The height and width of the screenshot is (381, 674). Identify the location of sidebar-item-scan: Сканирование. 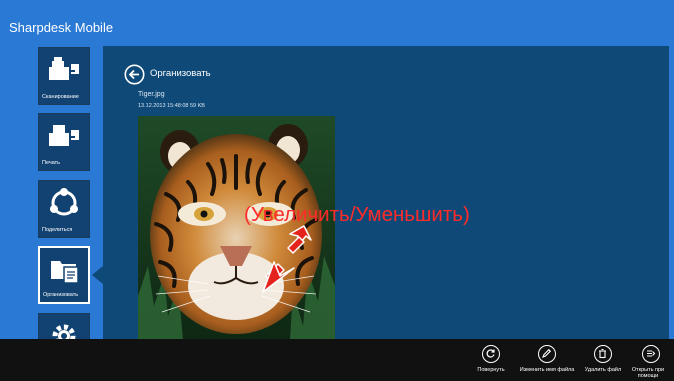
(64, 76).